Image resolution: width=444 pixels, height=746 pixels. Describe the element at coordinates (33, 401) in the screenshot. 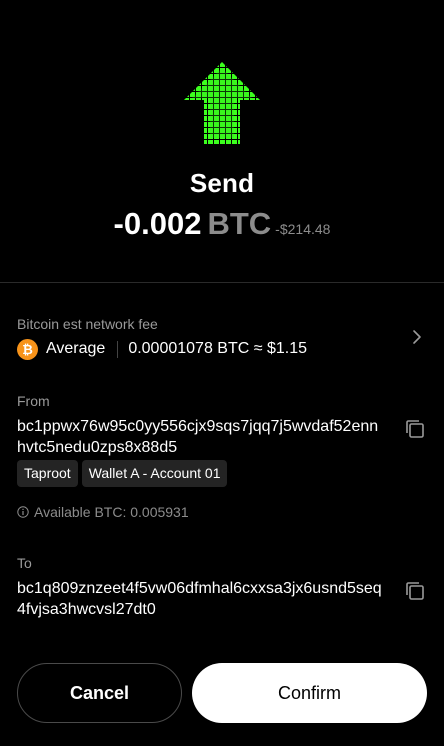

I see `from-label: From` at that location.